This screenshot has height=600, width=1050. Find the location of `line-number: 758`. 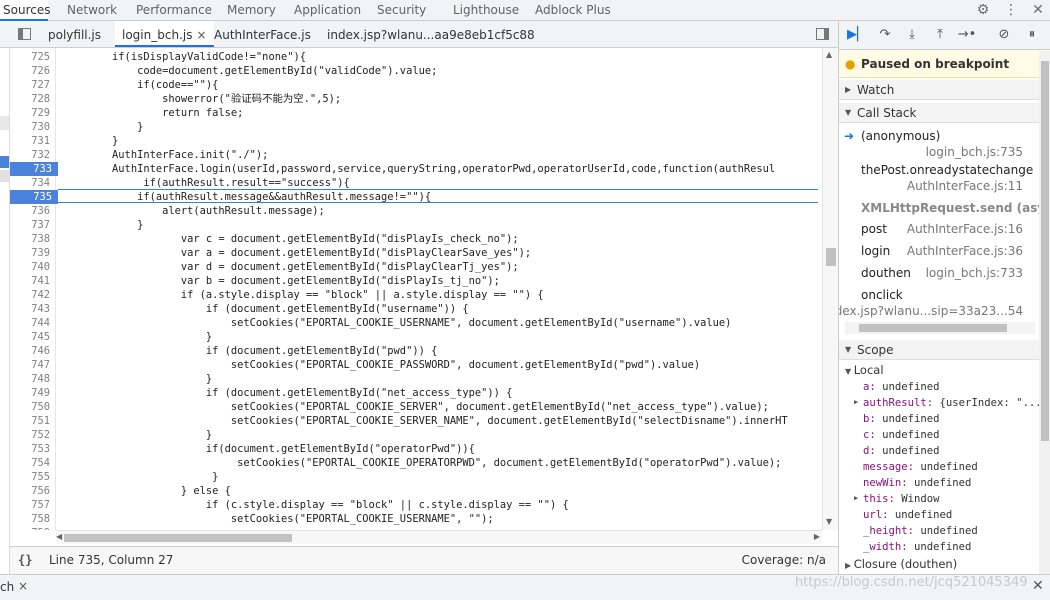

line-number: 758 is located at coordinates (33, 519).